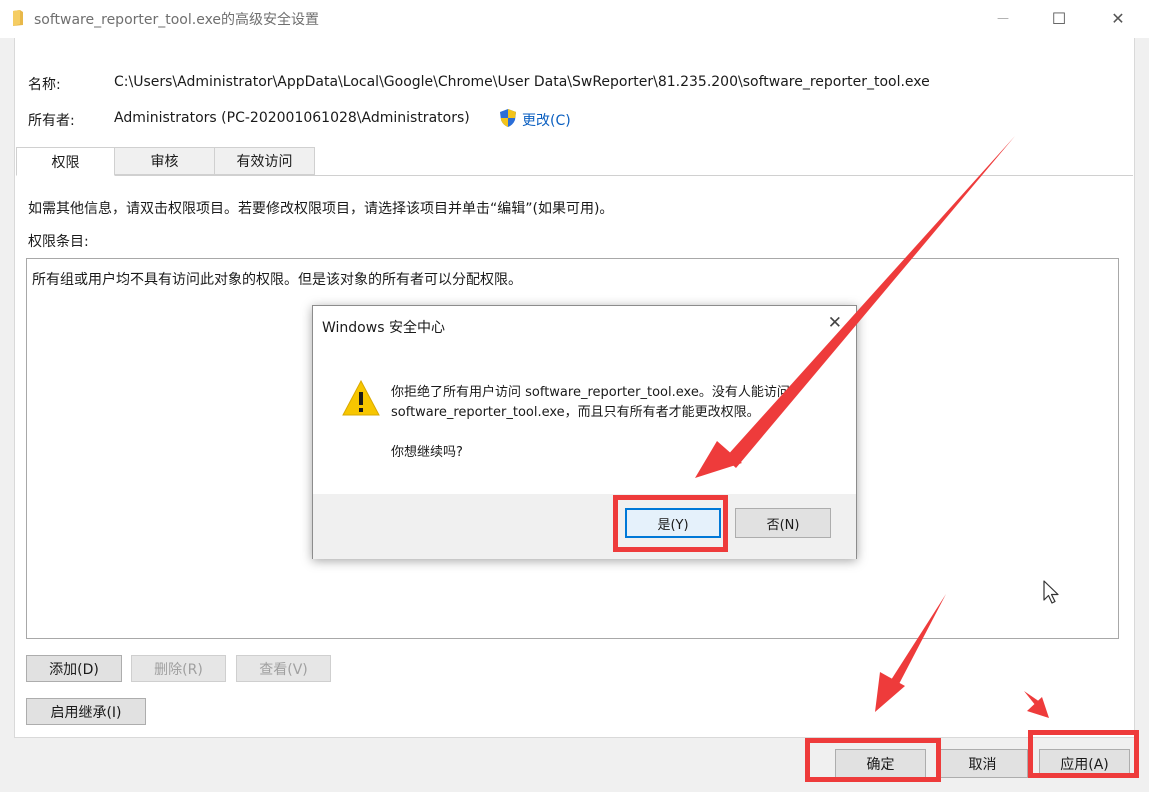 Image resolution: width=1149 pixels, height=792 pixels. I want to click on name-label: 名称:, so click(44, 85).